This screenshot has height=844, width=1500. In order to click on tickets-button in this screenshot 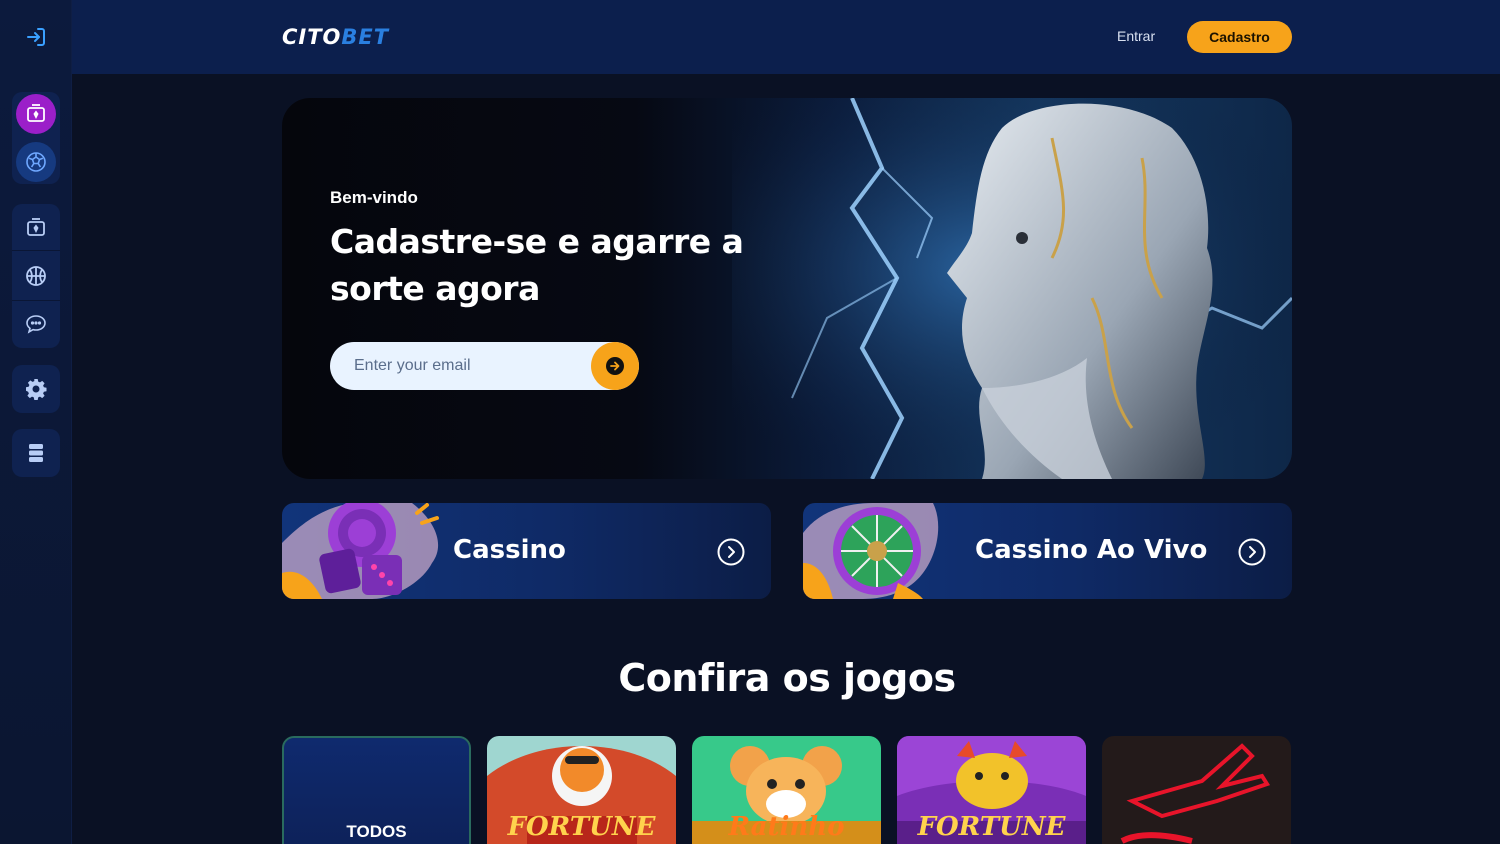, I will do `click(36, 453)`.